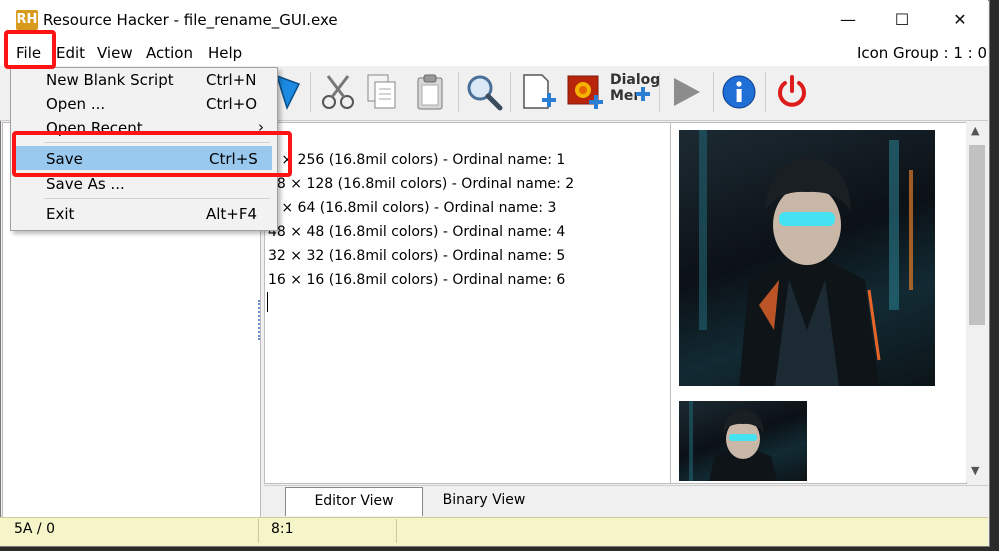  What do you see at coordinates (739, 92) in the screenshot?
I see `info-icon` at bounding box center [739, 92].